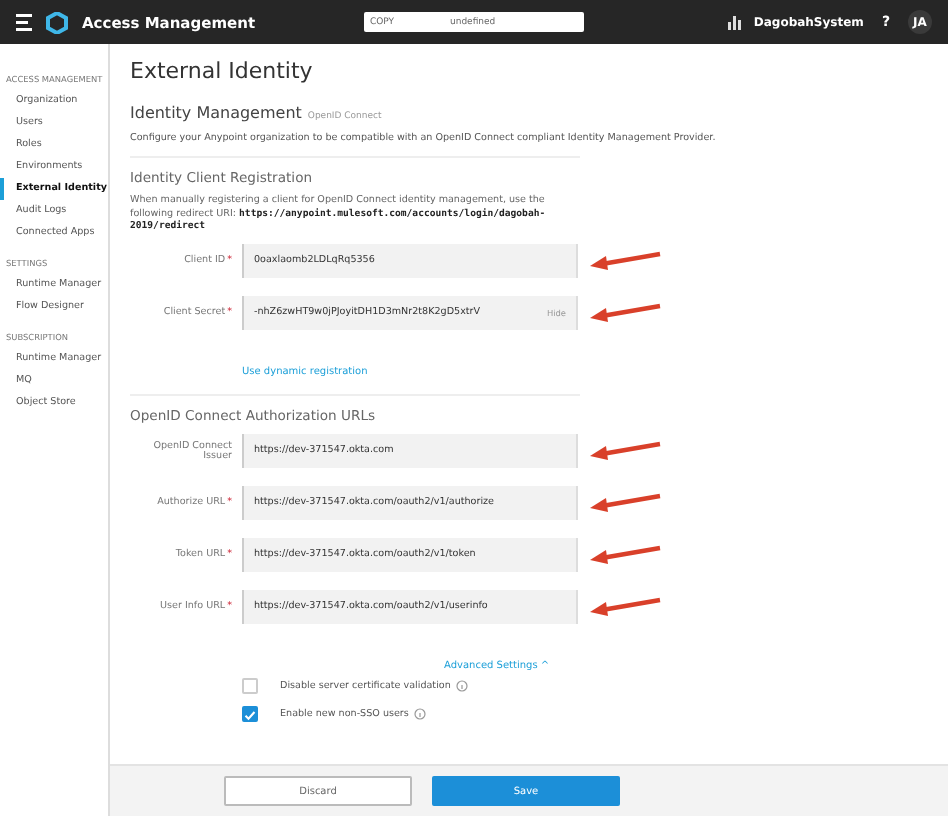 The image size is (948, 816). What do you see at coordinates (734, 22) in the screenshot?
I see `organization-icon` at bounding box center [734, 22].